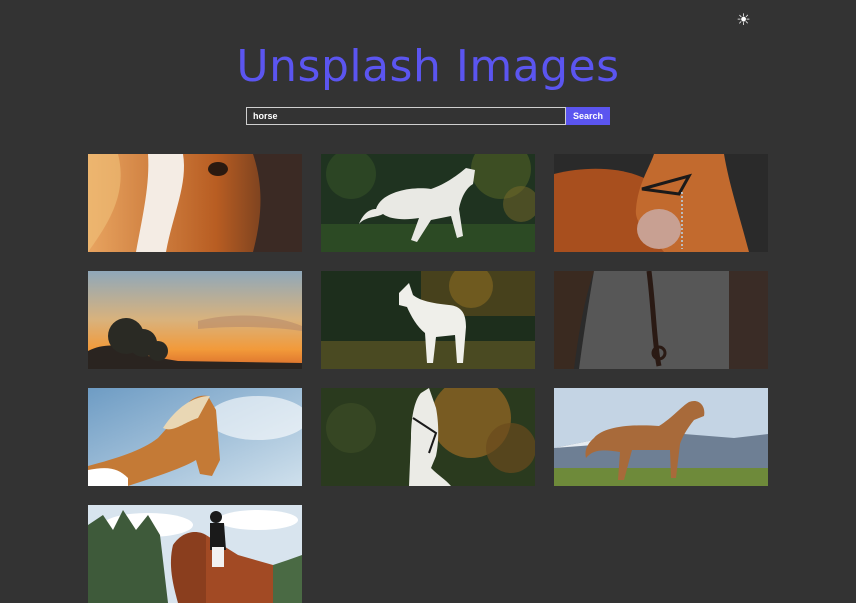  What do you see at coordinates (428, 66) in the screenshot?
I see `page-title: Unsplash Images` at bounding box center [428, 66].